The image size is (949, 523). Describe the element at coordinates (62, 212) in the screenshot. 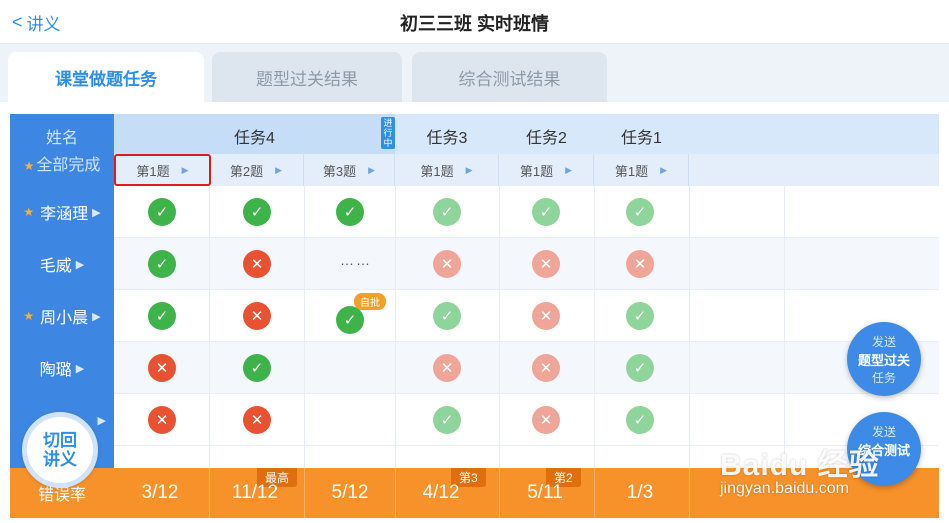

I see `student-row-1: ★ 李涵理 ▶` at that location.